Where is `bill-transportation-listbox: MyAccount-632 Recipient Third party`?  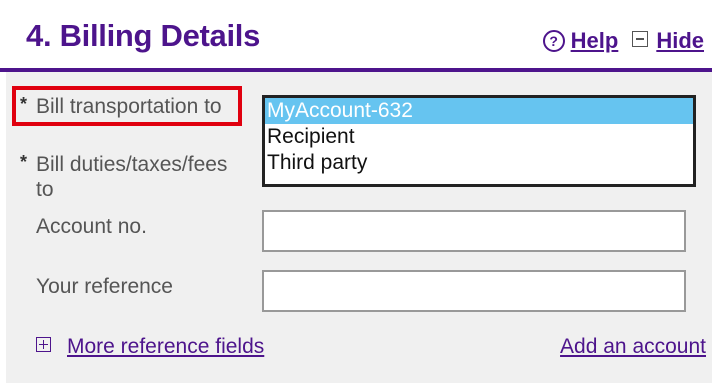
bill-transportation-listbox: MyAccount-632 Recipient Third party is located at coordinates (479, 141).